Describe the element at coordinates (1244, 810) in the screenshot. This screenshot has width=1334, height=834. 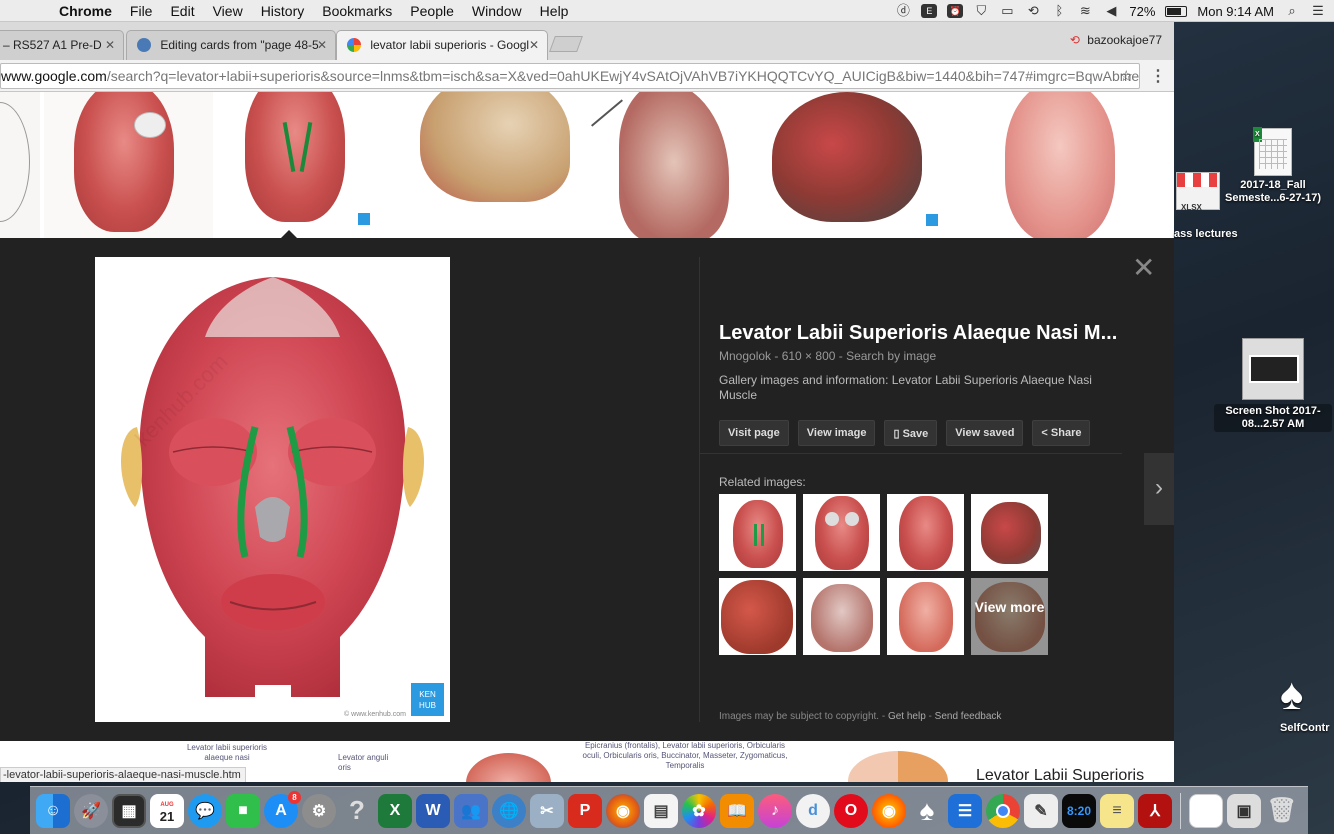
I see `downloads-stack-icon: ▣` at that location.